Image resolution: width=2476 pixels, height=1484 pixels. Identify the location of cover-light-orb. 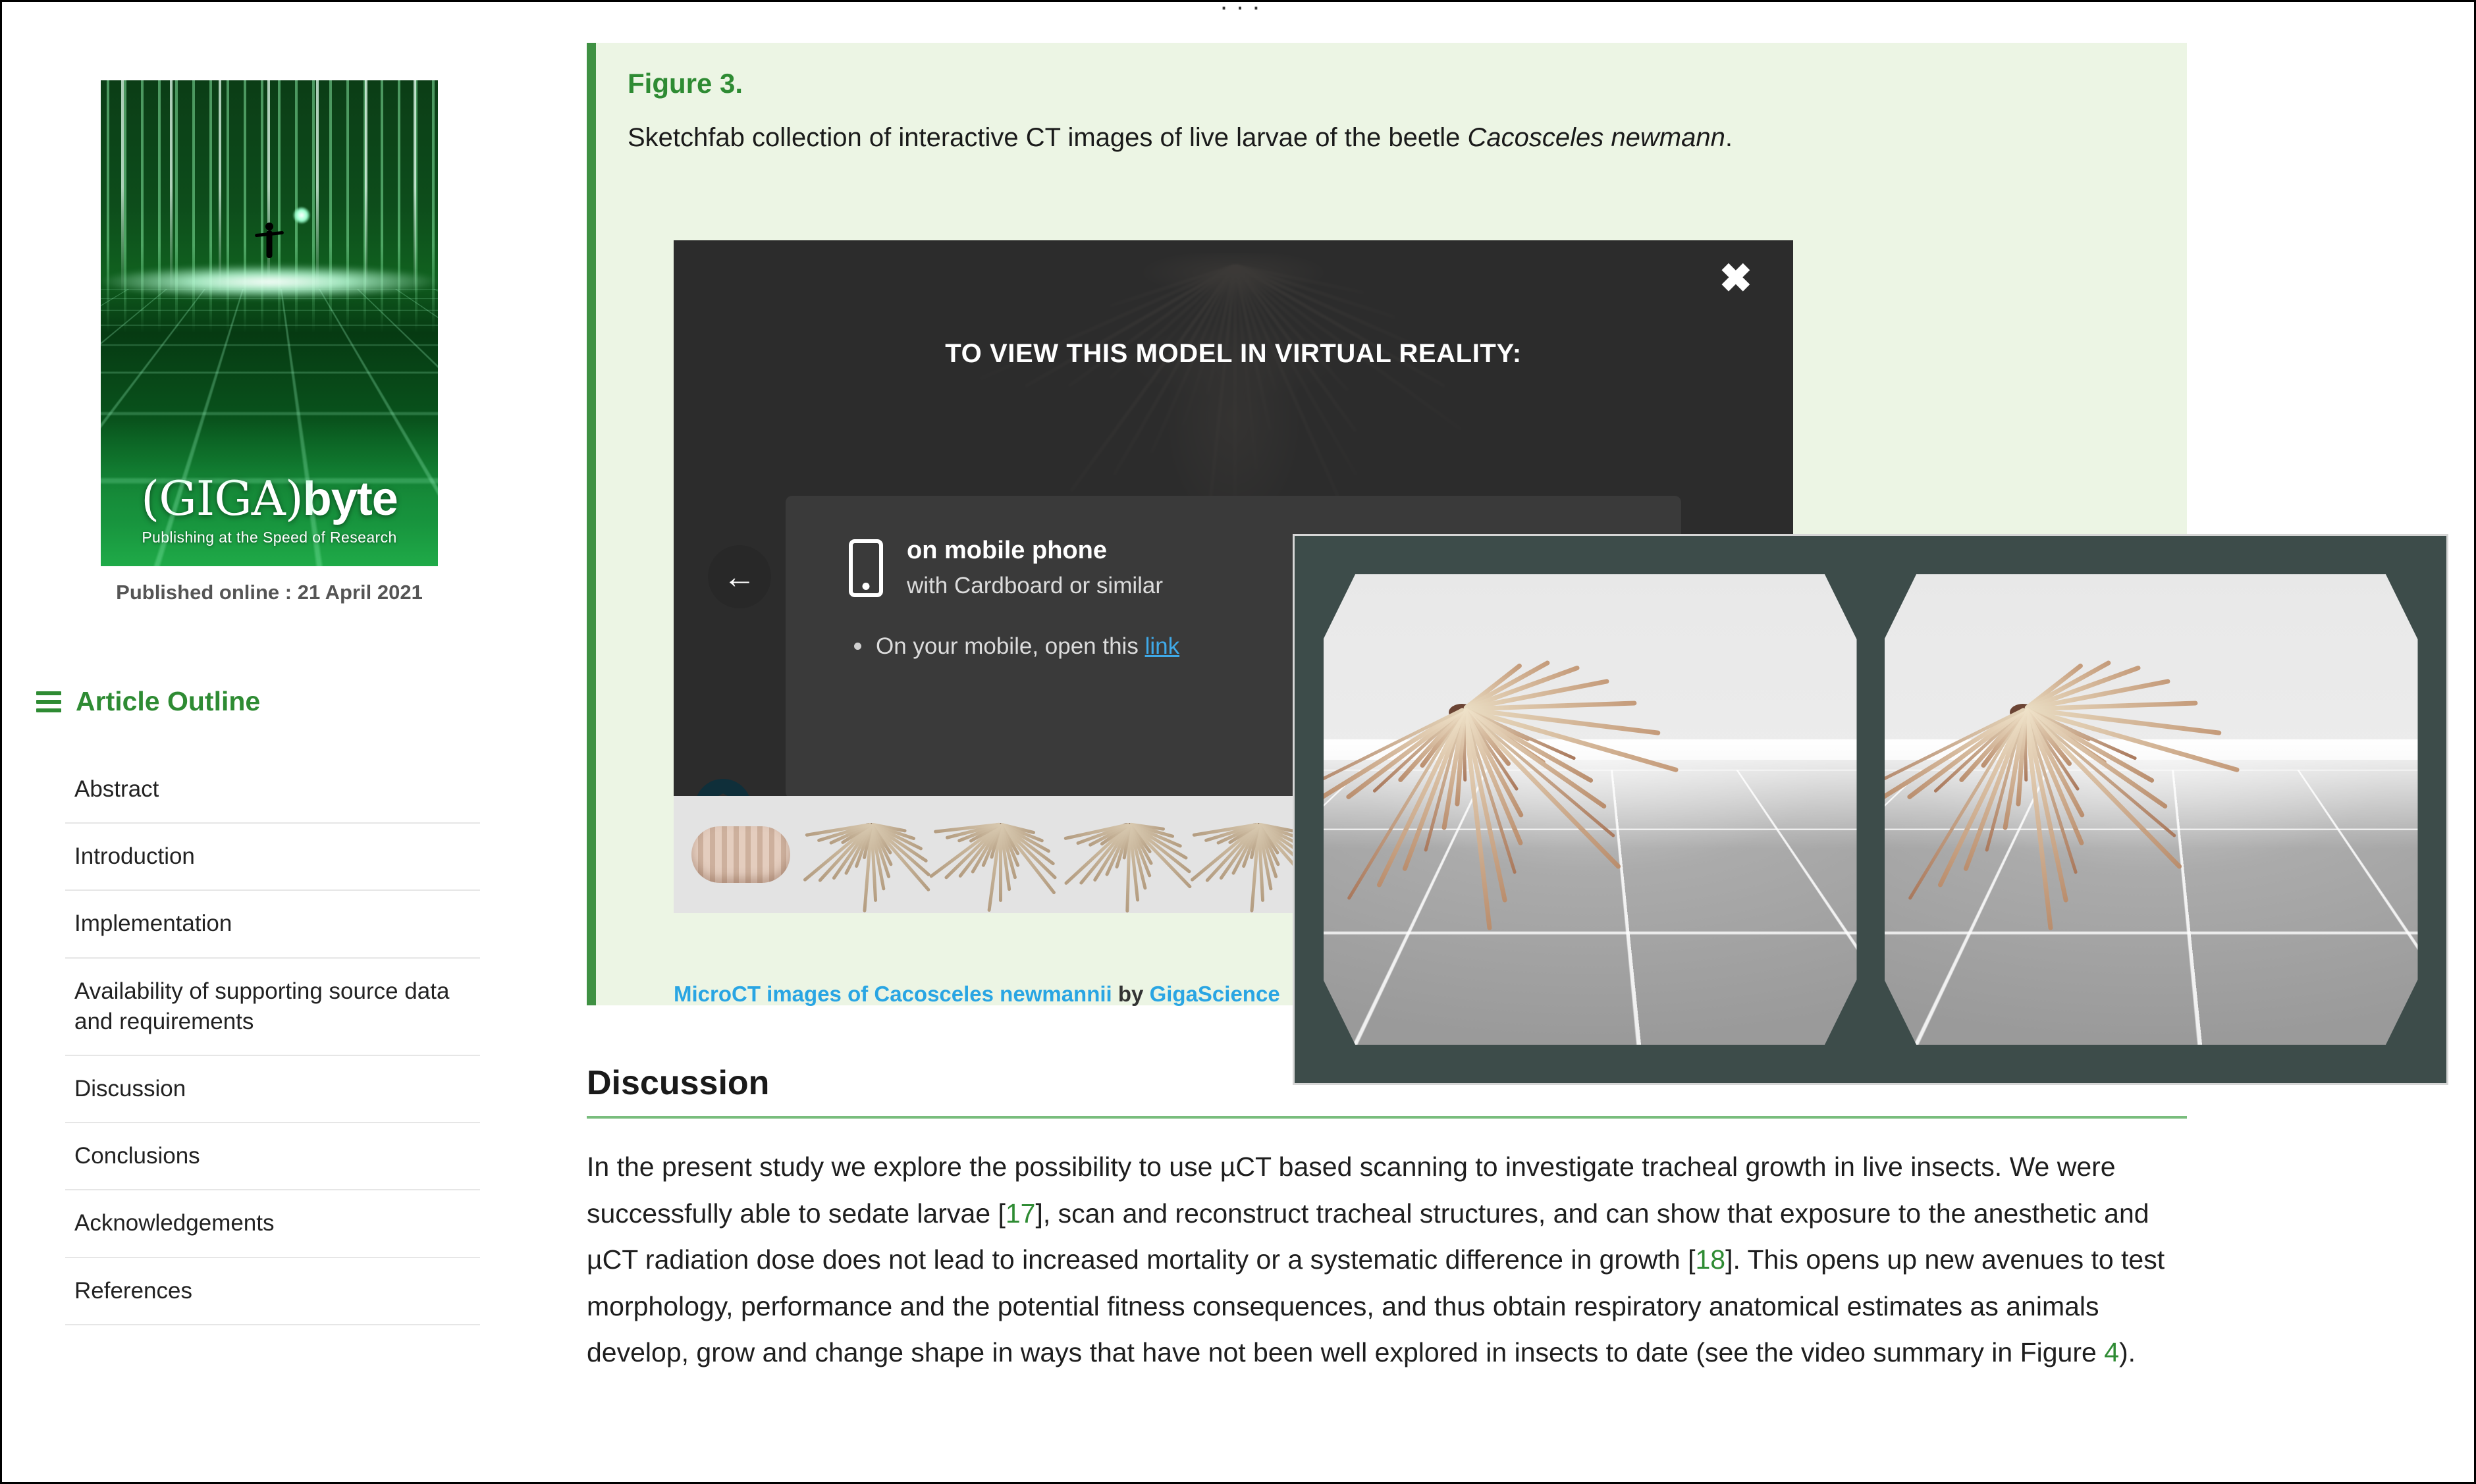
(301, 215).